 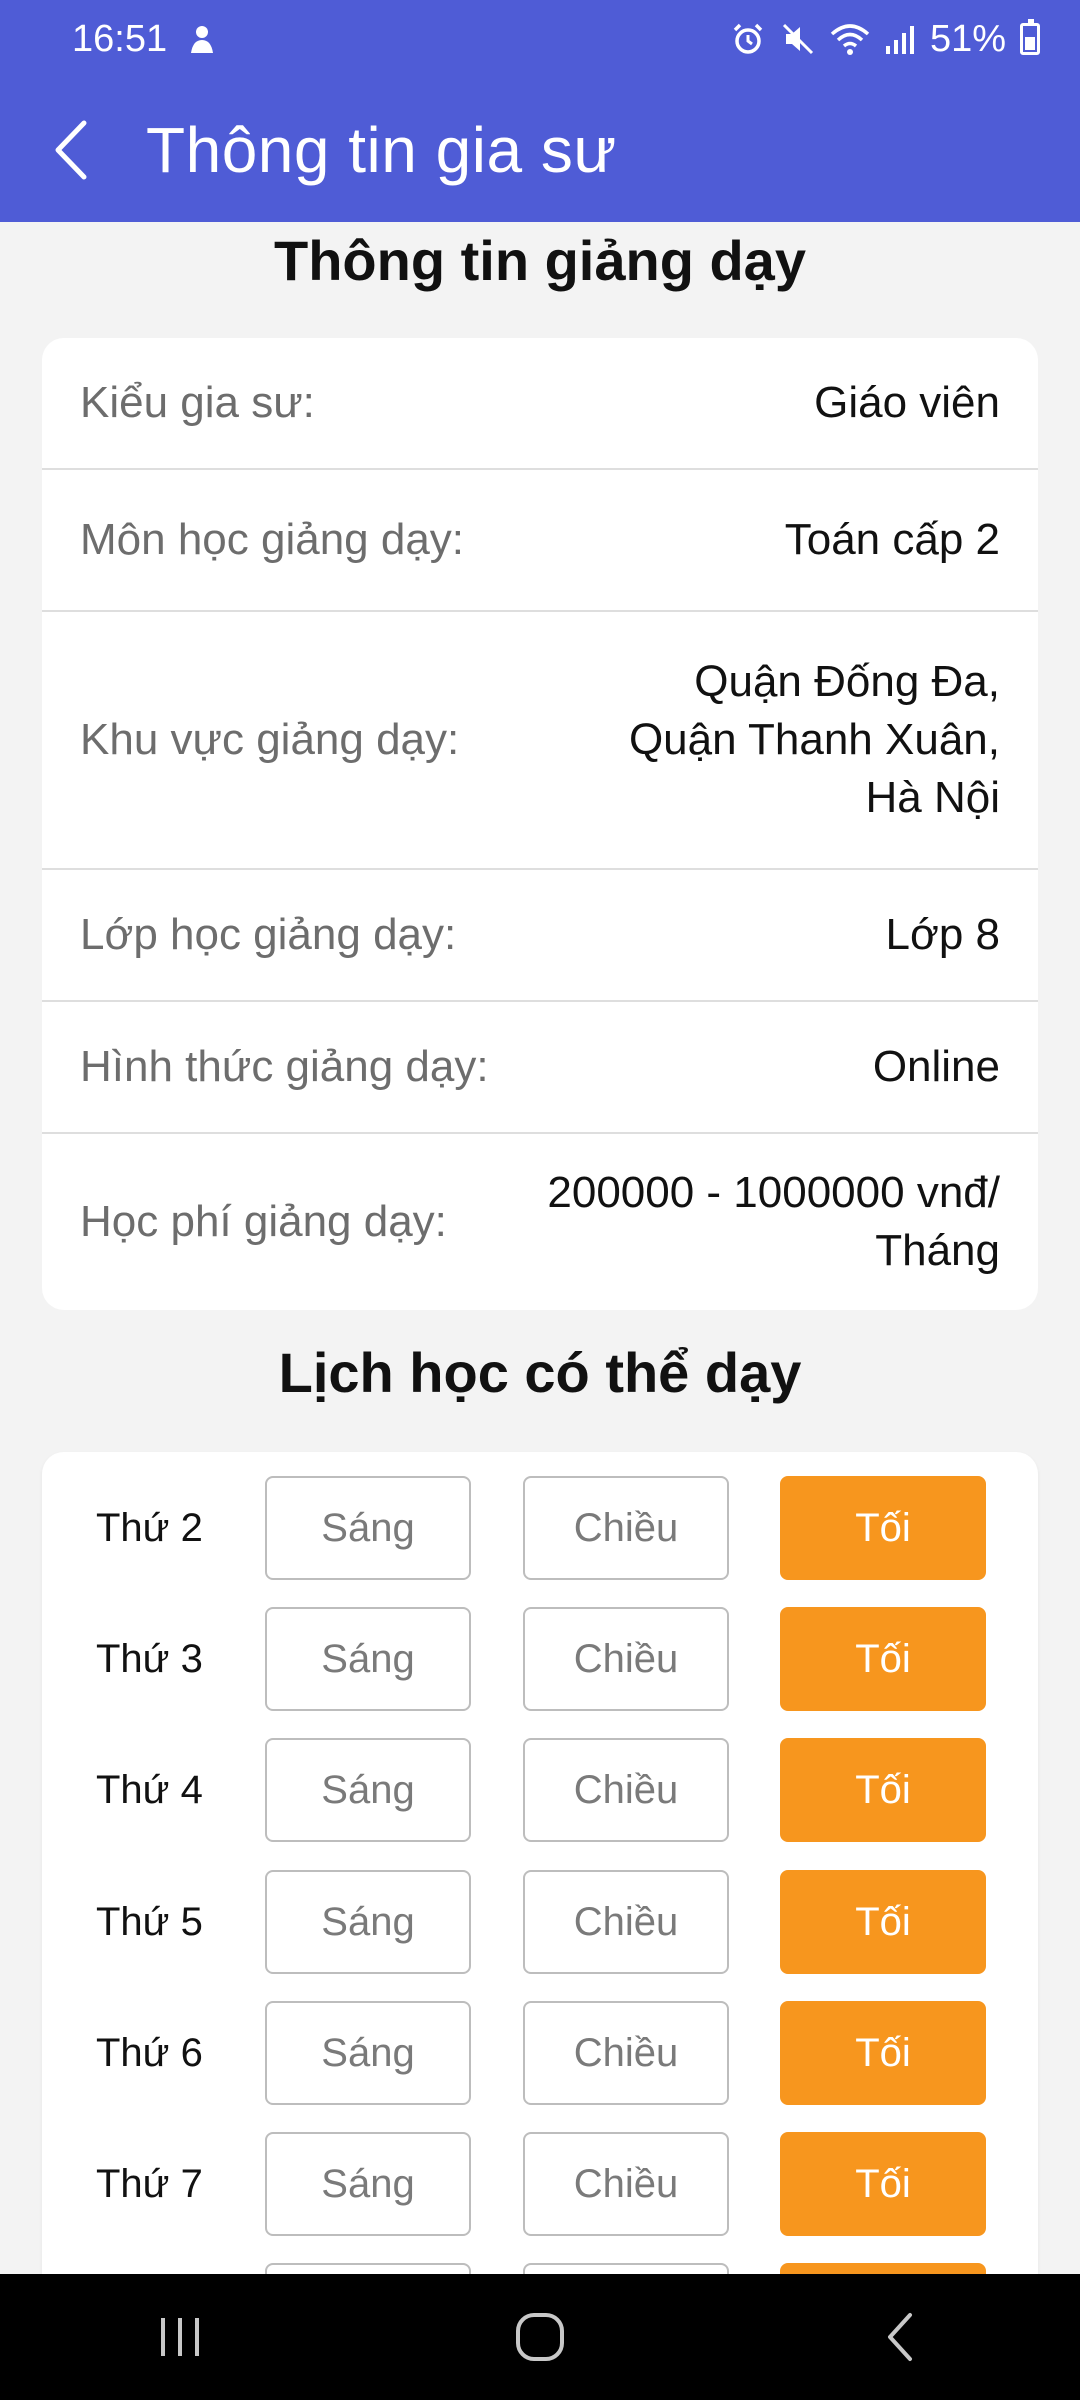 I want to click on schedule-row: Thứ 4 Sáng Chiều Tối, so click(x=540, y=1790).